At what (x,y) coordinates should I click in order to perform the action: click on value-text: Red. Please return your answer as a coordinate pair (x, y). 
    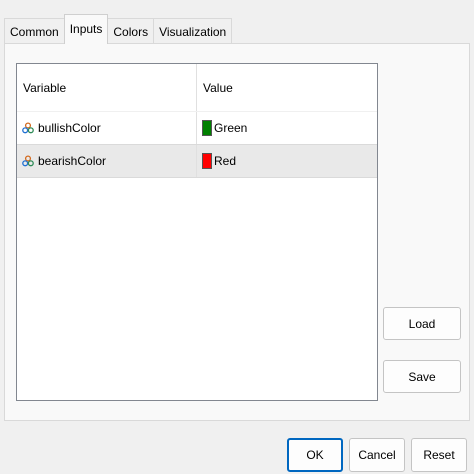
    Looking at the image, I should click on (225, 161).